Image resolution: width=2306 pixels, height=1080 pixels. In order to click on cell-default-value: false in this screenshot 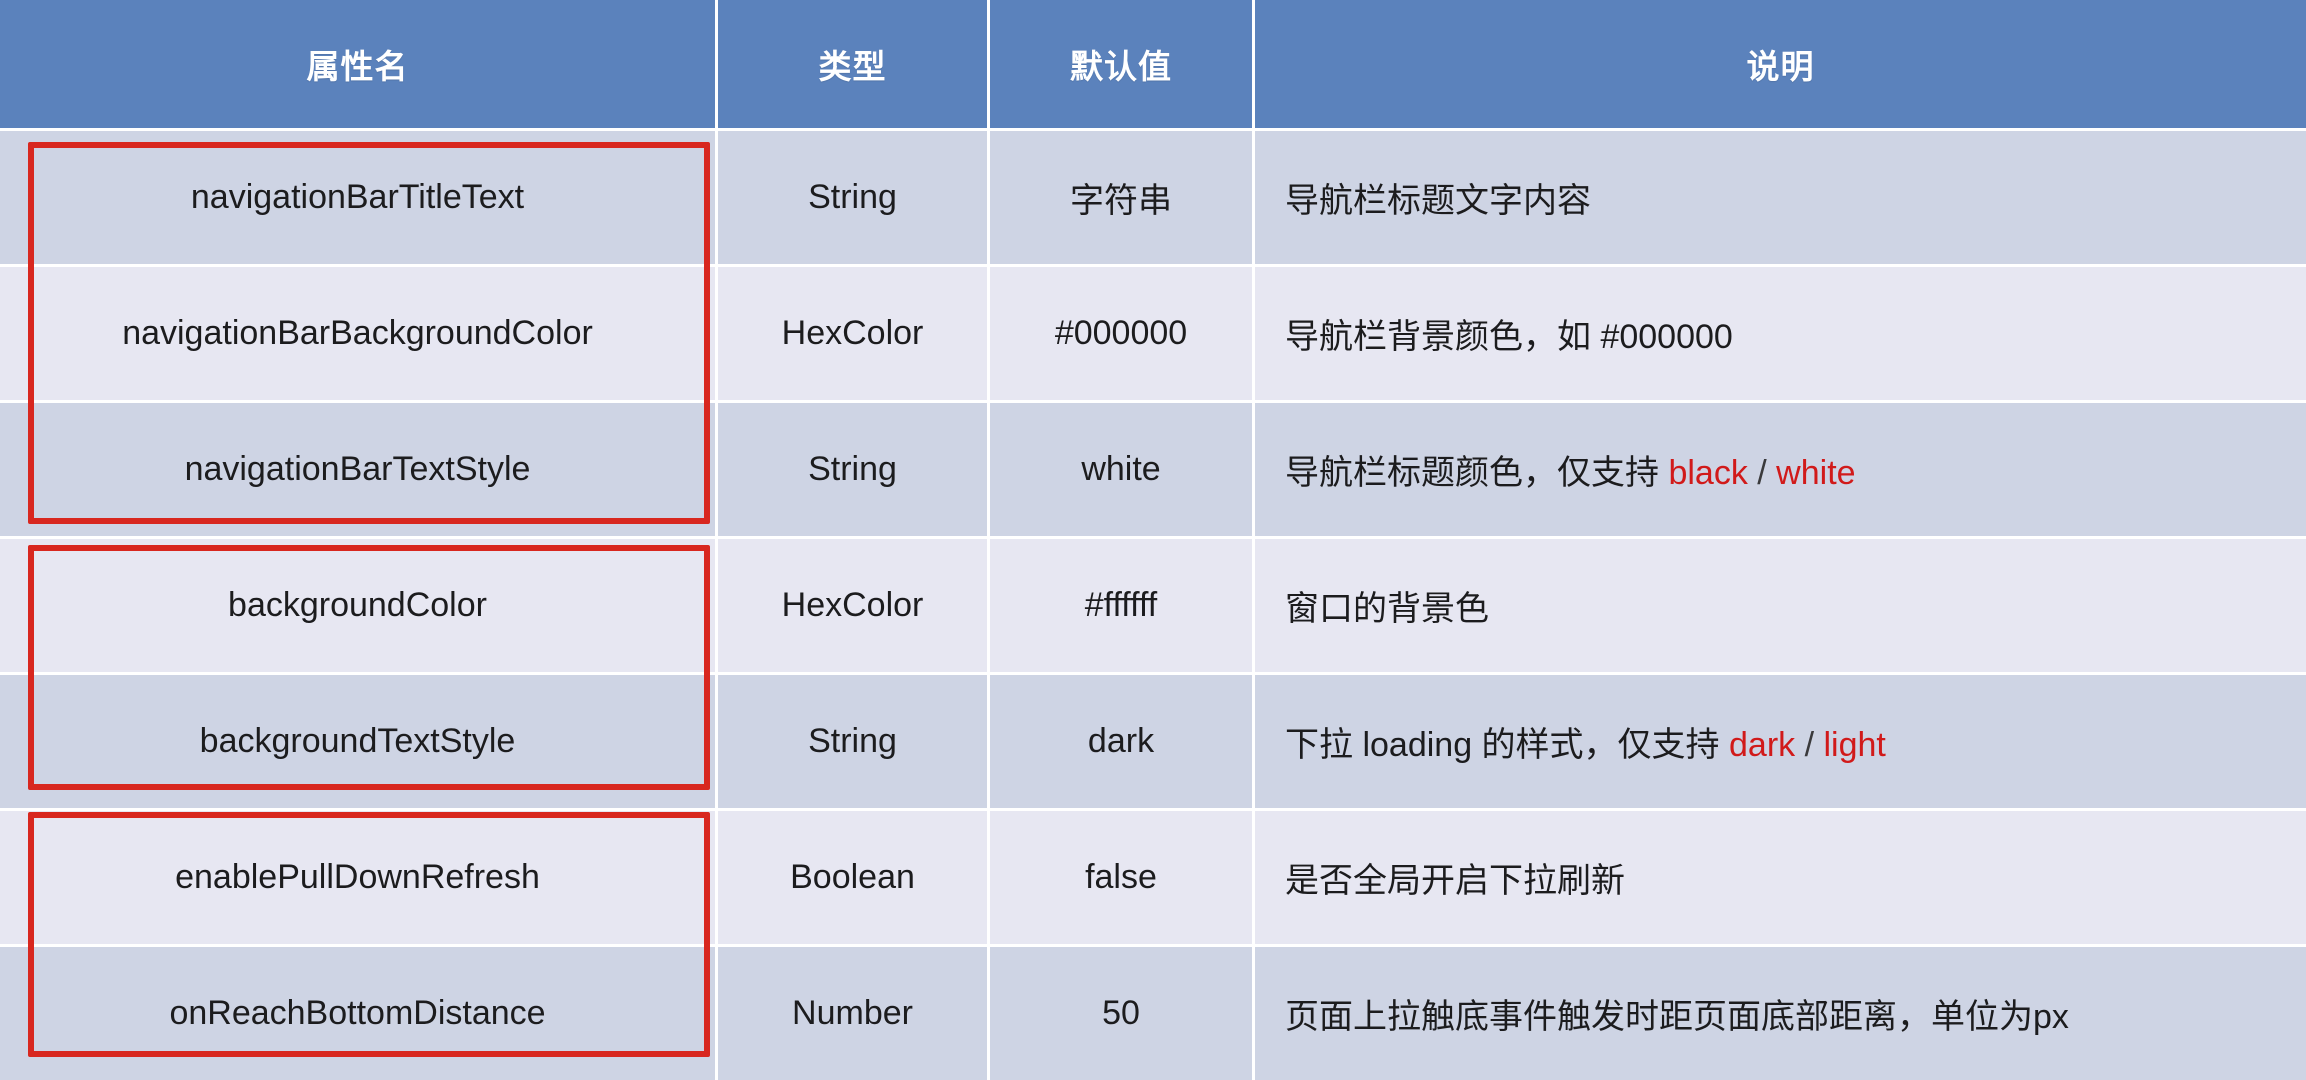, I will do `click(1122, 879)`.